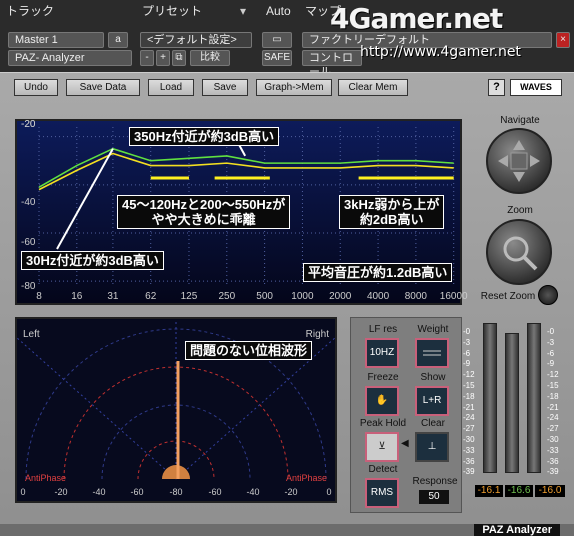  Describe the element at coordinates (56, 40) in the screenshot. I see `track-selector: Master 1` at that location.